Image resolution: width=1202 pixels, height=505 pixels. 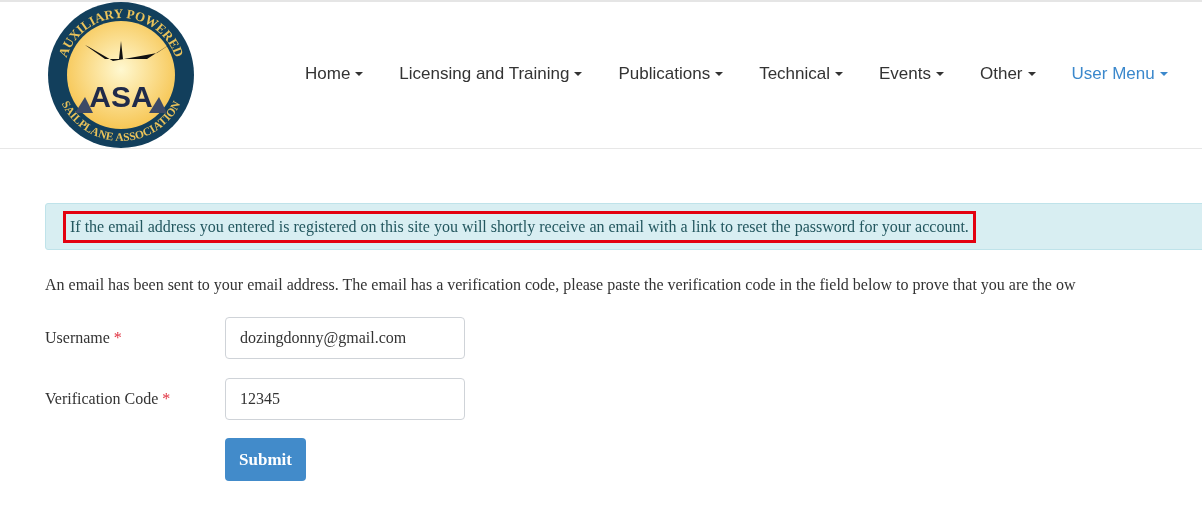 I want to click on nav-link: Home, so click(x=334, y=73).